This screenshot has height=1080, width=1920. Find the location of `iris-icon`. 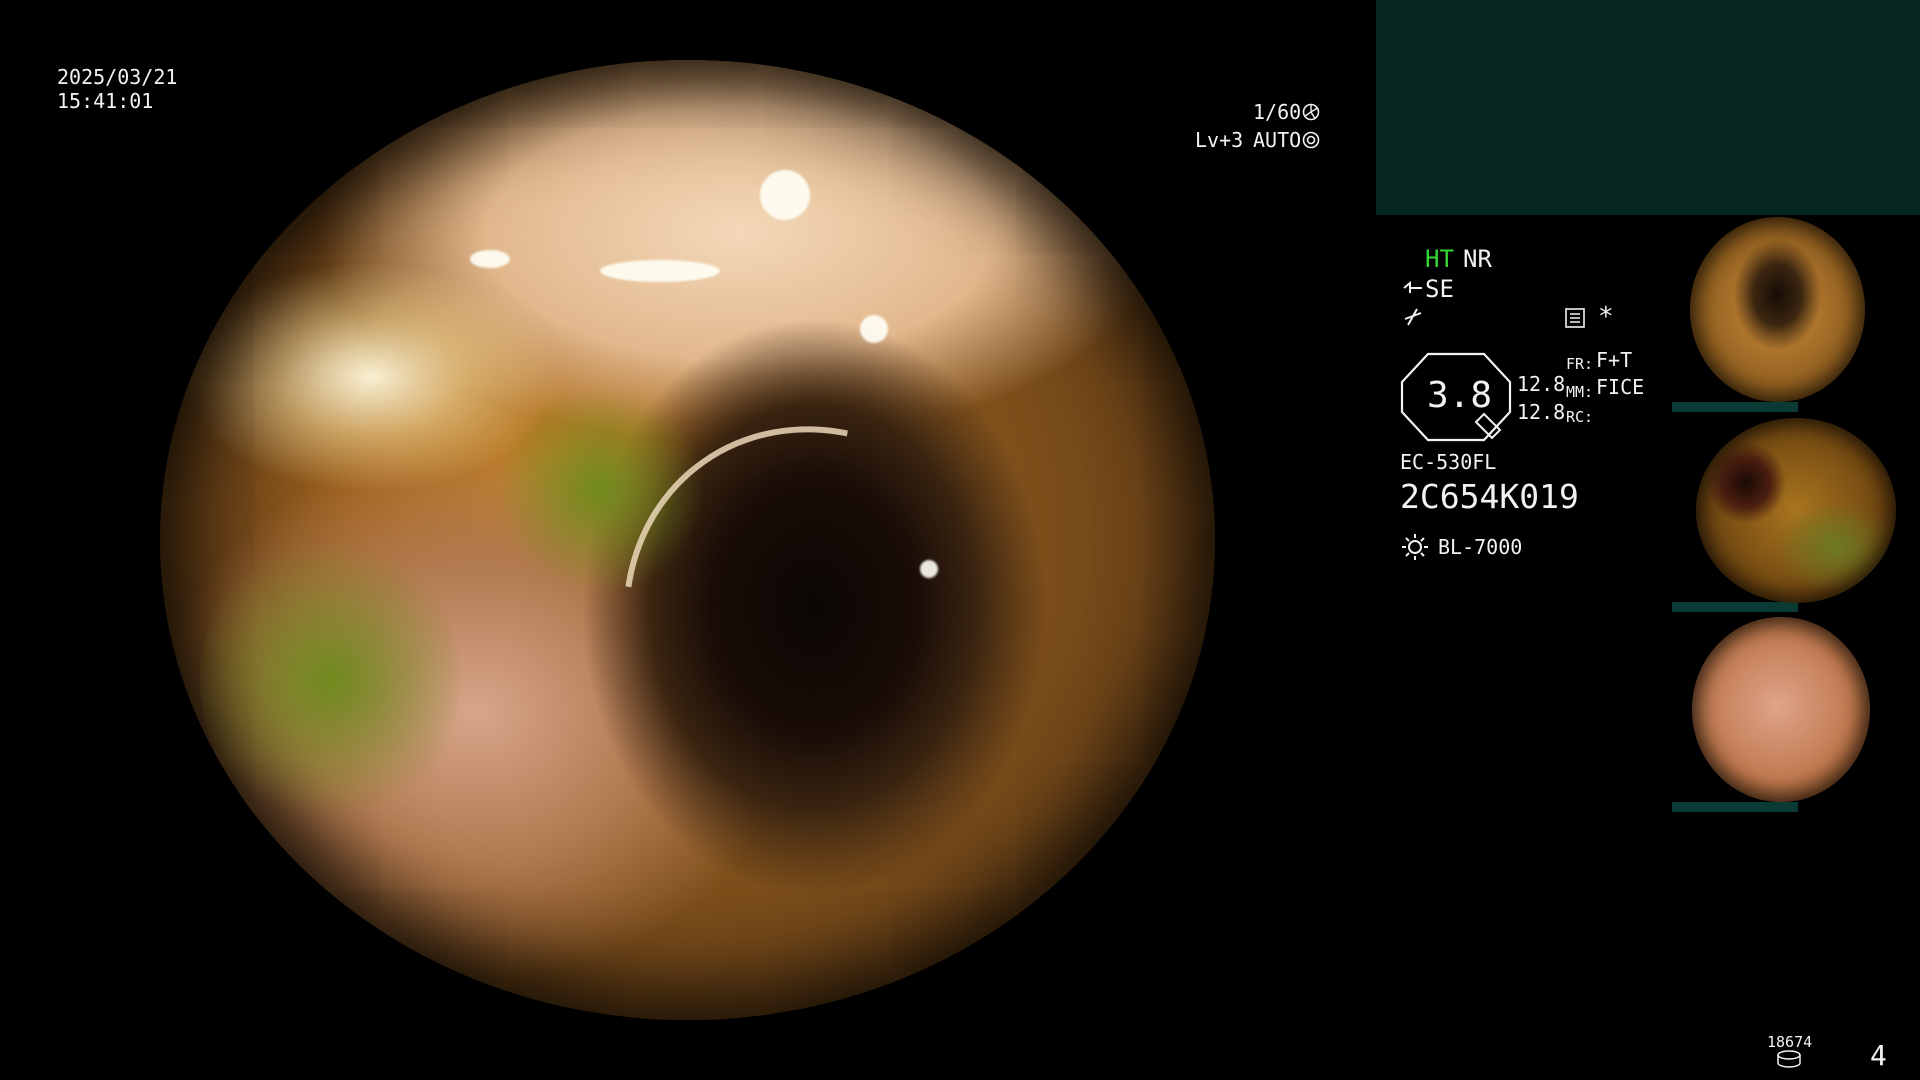

iris-icon is located at coordinates (1311, 142).